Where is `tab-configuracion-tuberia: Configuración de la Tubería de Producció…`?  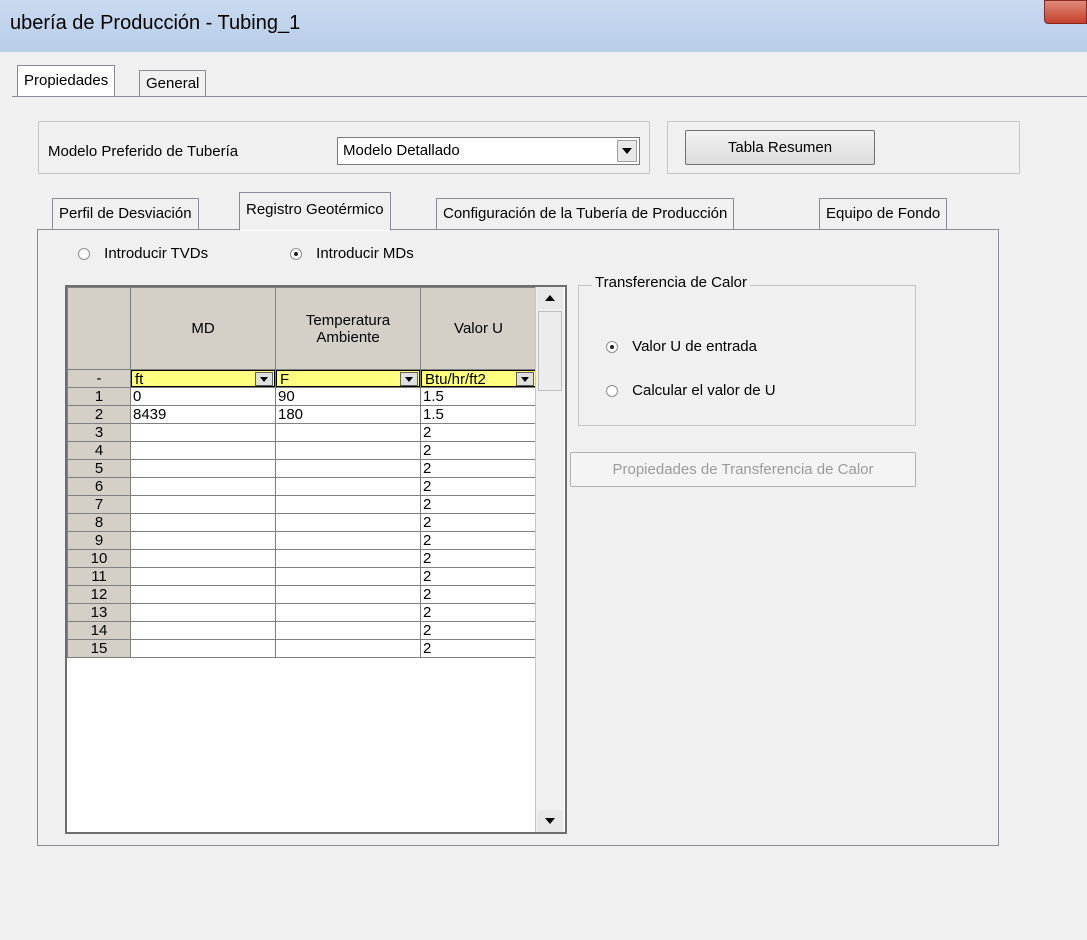 tab-configuracion-tuberia: Configuración de la Tubería de Producció… is located at coordinates (585, 214).